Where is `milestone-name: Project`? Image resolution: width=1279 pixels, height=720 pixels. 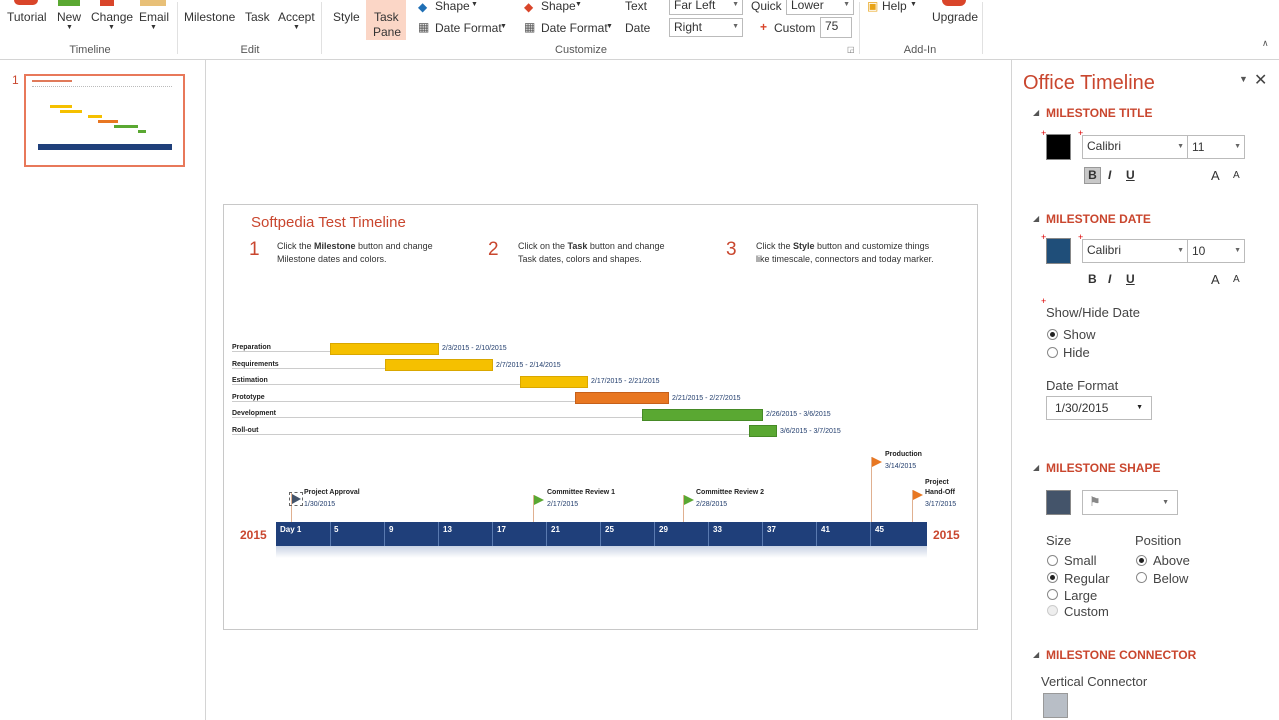 milestone-name: Project is located at coordinates (937, 482).